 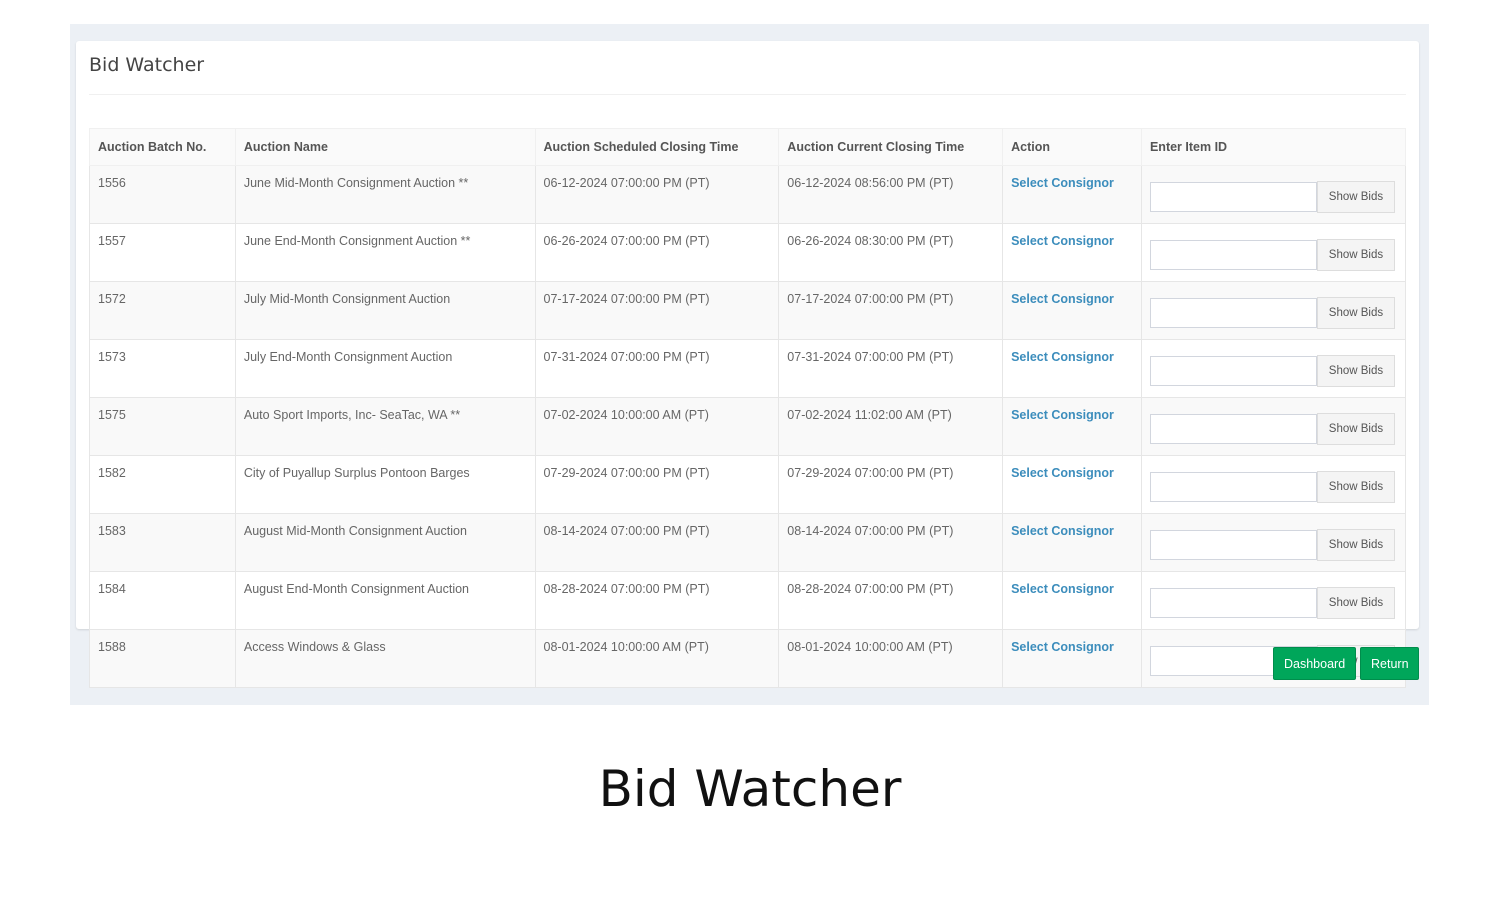 What do you see at coordinates (385, 484) in the screenshot?
I see `cell-auction-name: City of Puyallup Surplus Pontoon Barges` at bounding box center [385, 484].